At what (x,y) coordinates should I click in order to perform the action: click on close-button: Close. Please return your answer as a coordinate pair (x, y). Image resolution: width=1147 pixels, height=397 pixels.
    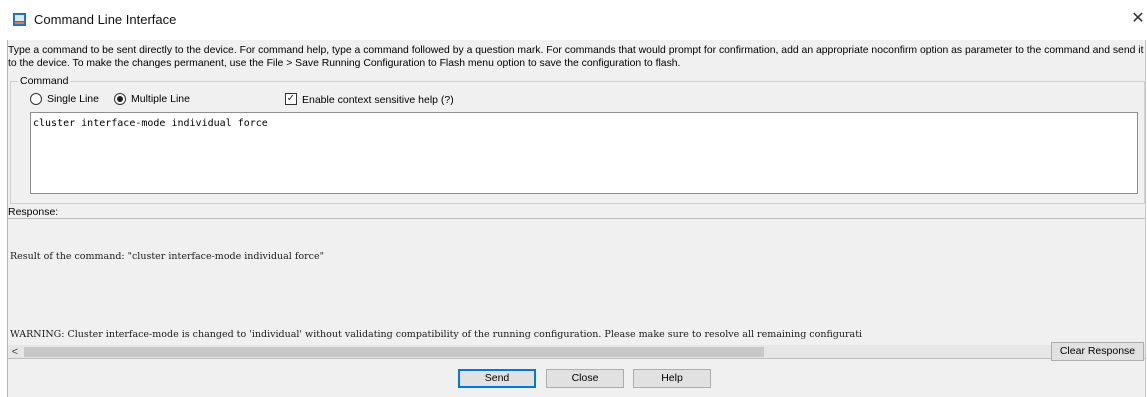
    Looking at the image, I should click on (585, 378).